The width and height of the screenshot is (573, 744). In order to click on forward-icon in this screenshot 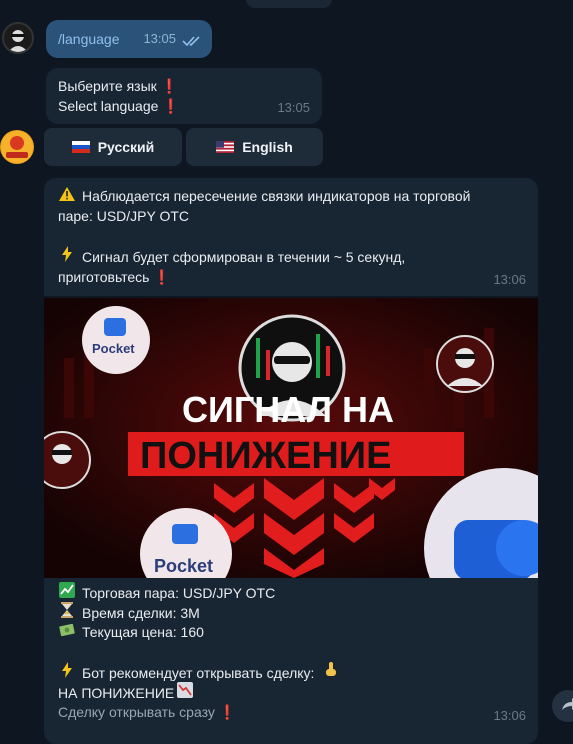, I will do `click(567, 704)`.